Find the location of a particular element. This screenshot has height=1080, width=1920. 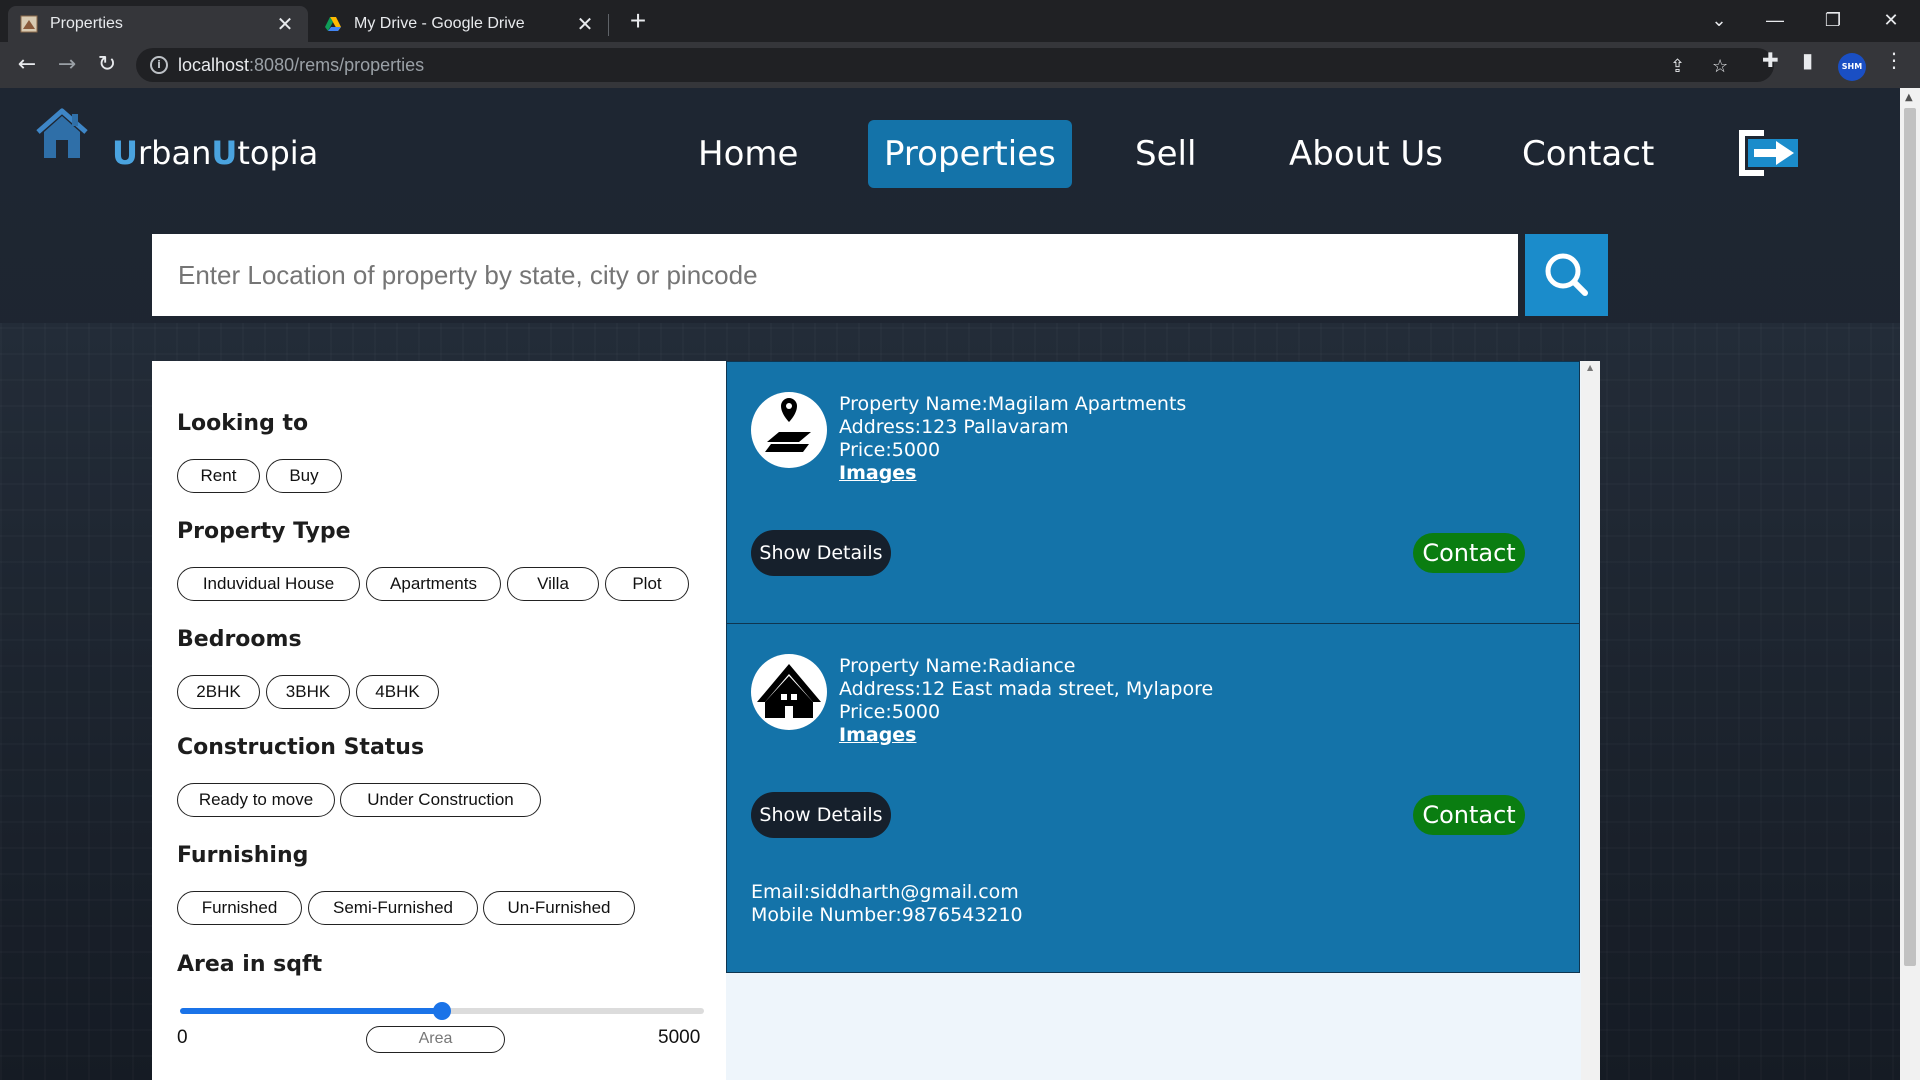

extensions-puzzle-icon: ✚ is located at coordinates (1770, 60).